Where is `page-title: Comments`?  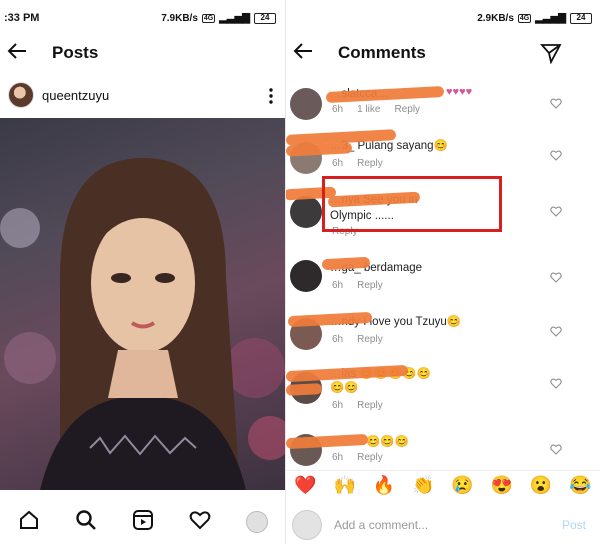
page-title: Comments is located at coordinates (382, 52).